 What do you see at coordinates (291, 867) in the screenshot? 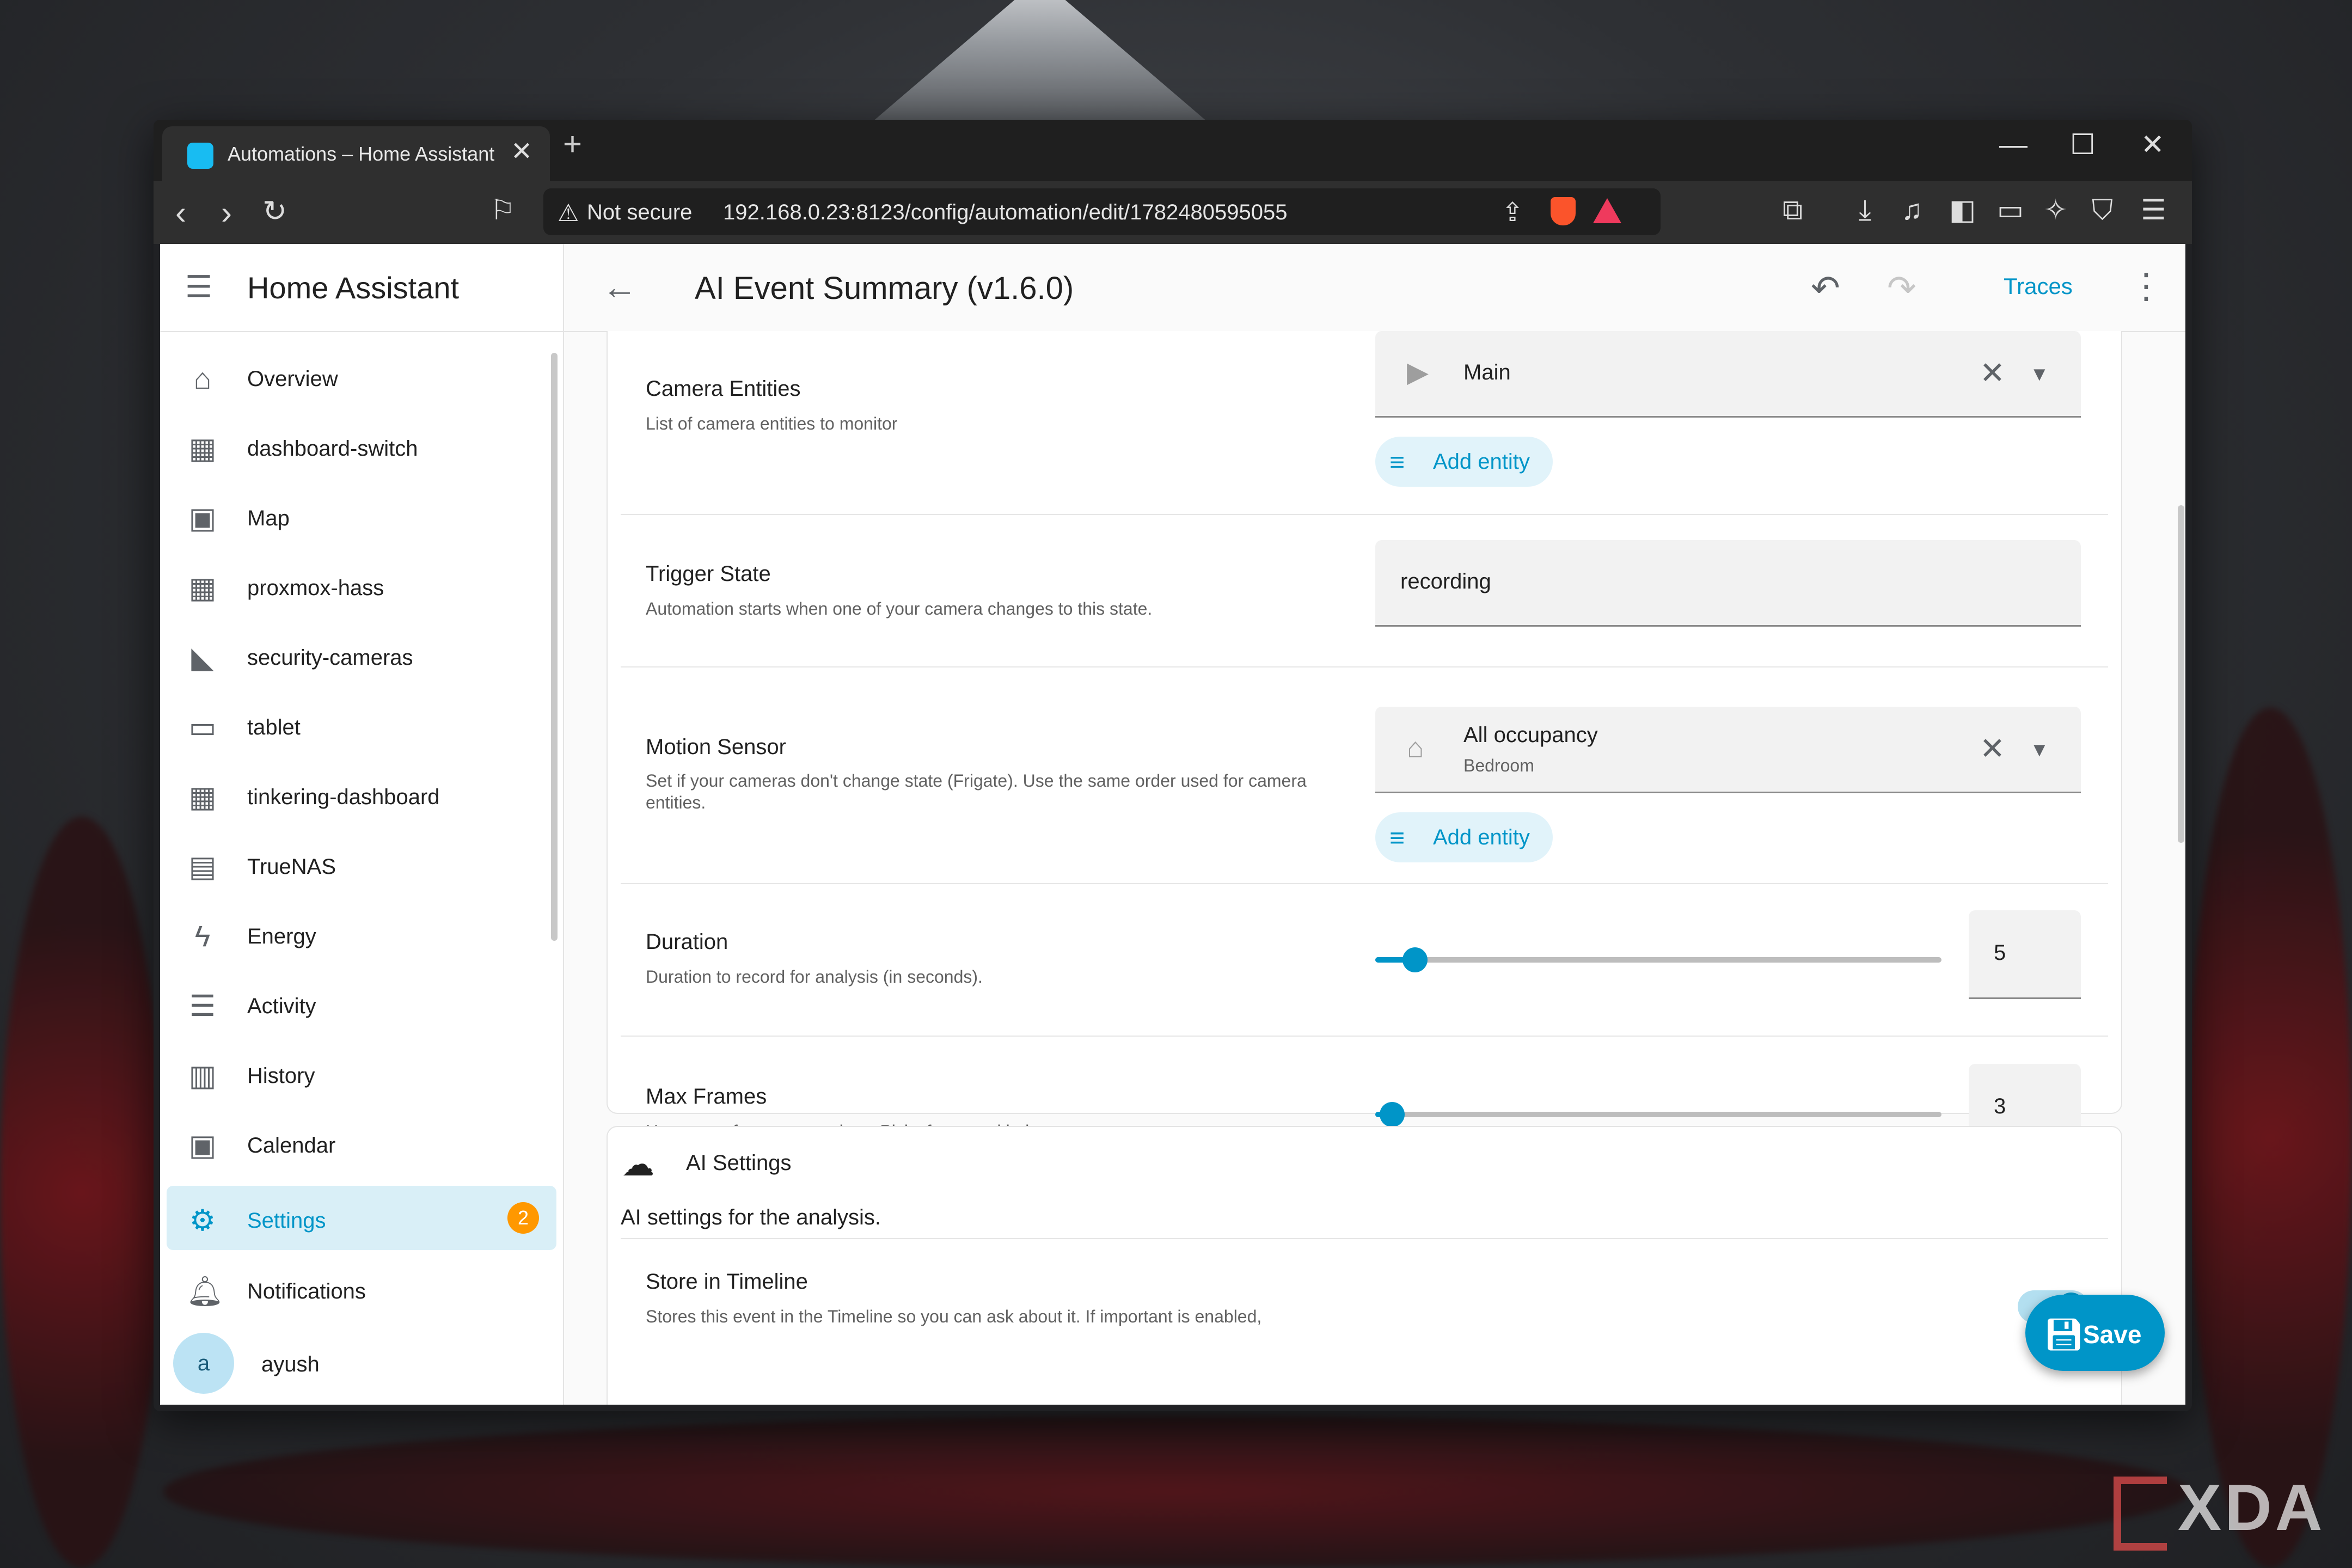
I see `sidebar-item-label: TrueNAS` at bounding box center [291, 867].